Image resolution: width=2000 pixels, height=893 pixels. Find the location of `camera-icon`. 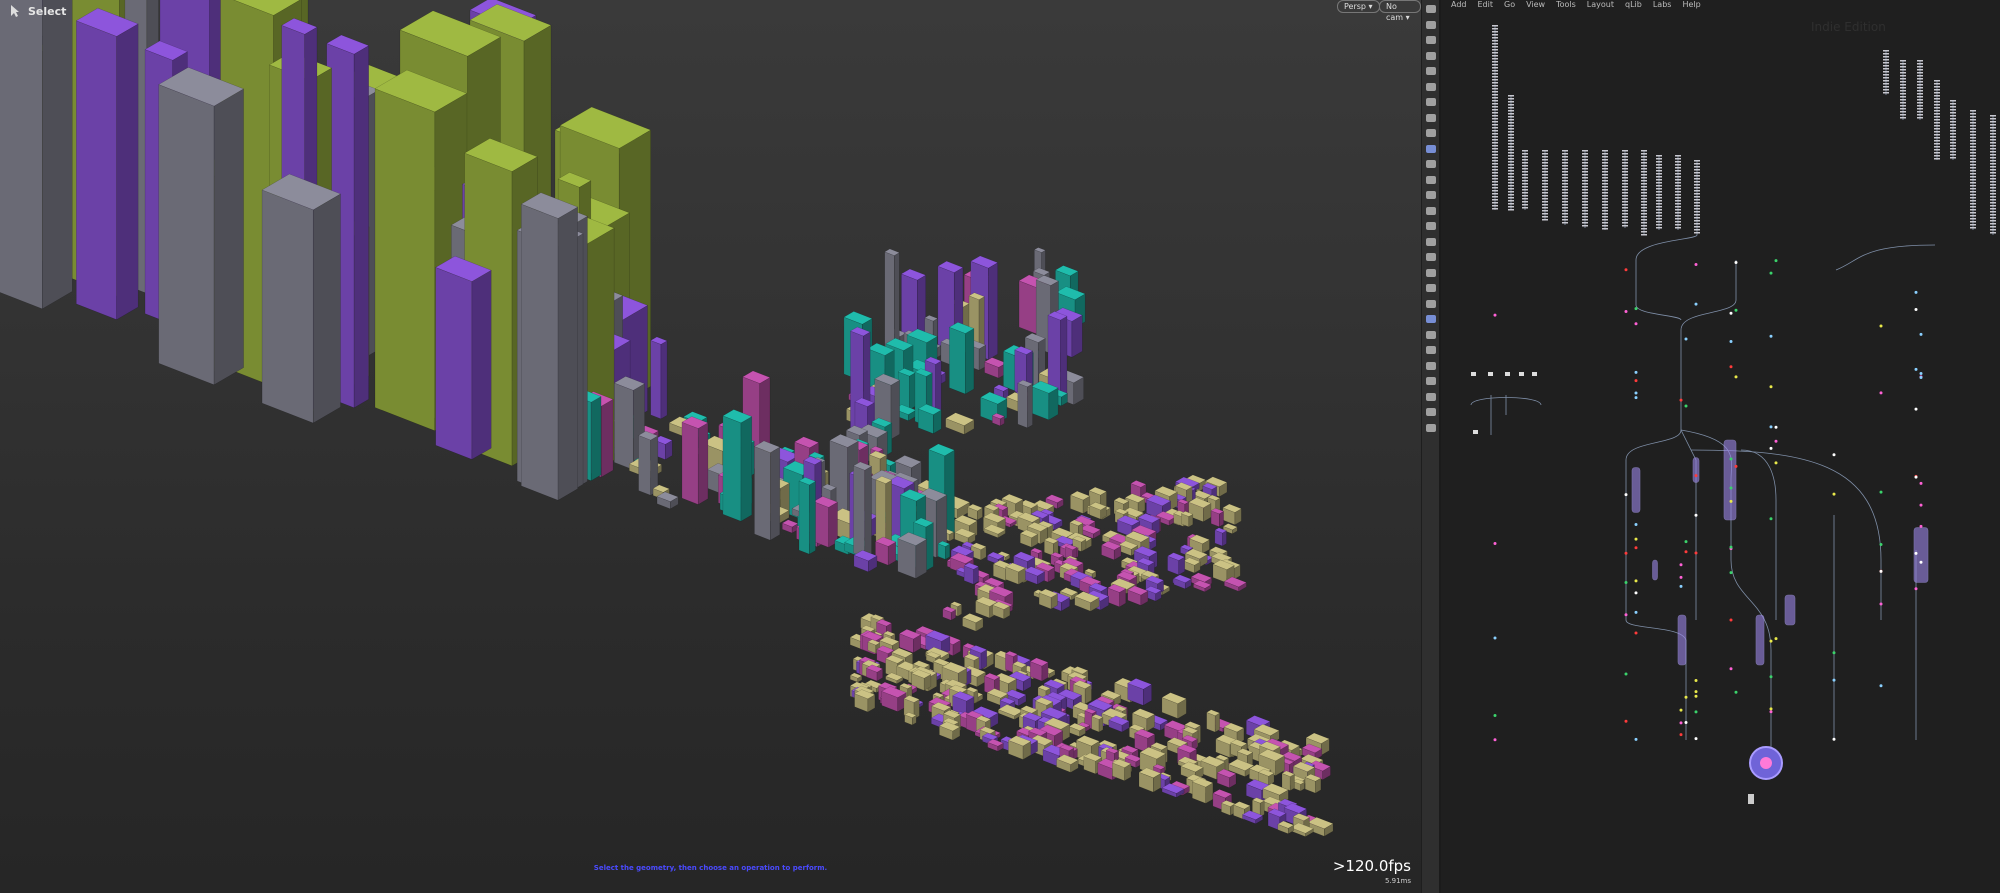

camera-icon is located at coordinates (1431, 102).